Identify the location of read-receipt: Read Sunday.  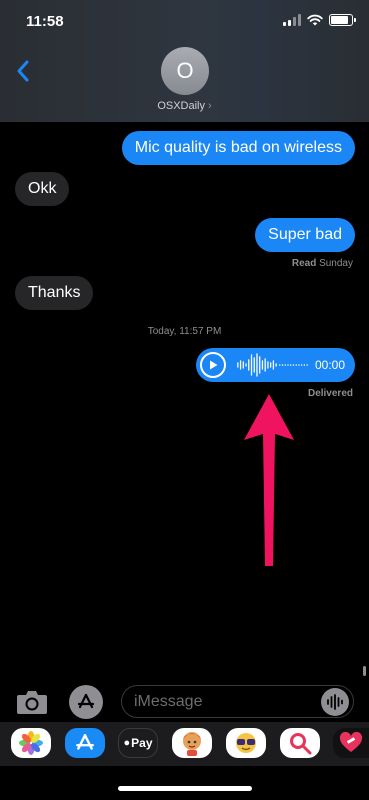
(322, 263).